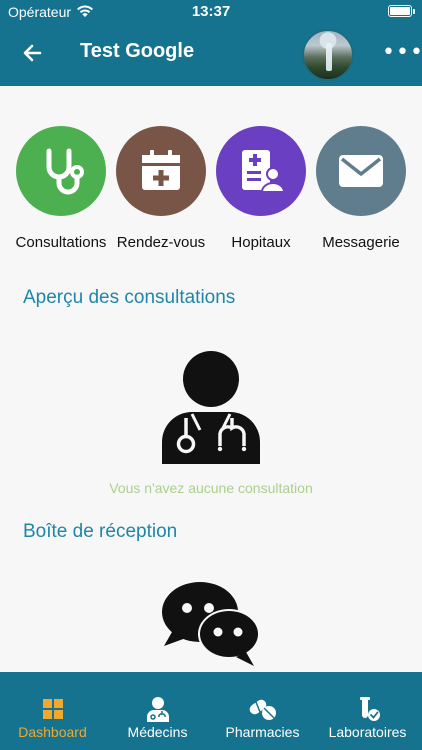 The image size is (422, 750). I want to click on test-tube-icon, so click(369, 709).